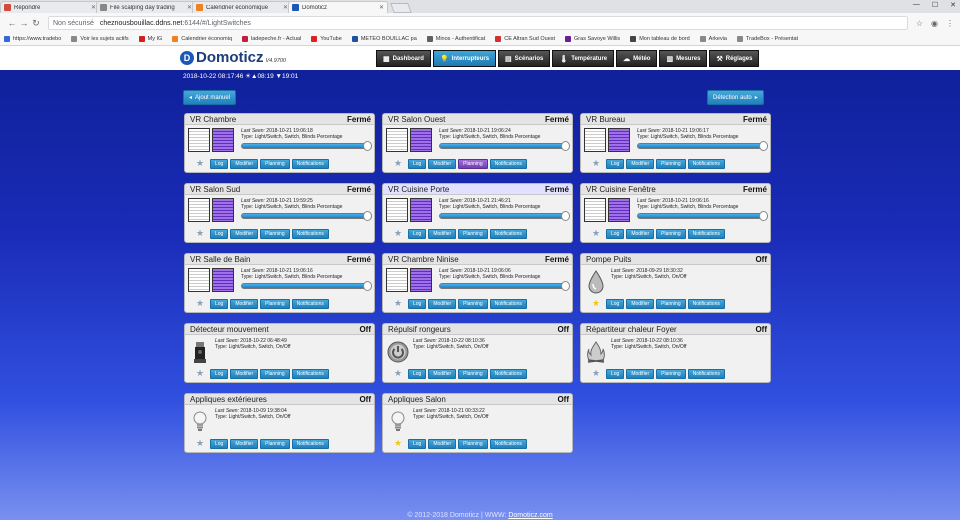  Describe the element at coordinates (524, 58) in the screenshot. I see `menu-item: ▤ Scénarios` at that location.